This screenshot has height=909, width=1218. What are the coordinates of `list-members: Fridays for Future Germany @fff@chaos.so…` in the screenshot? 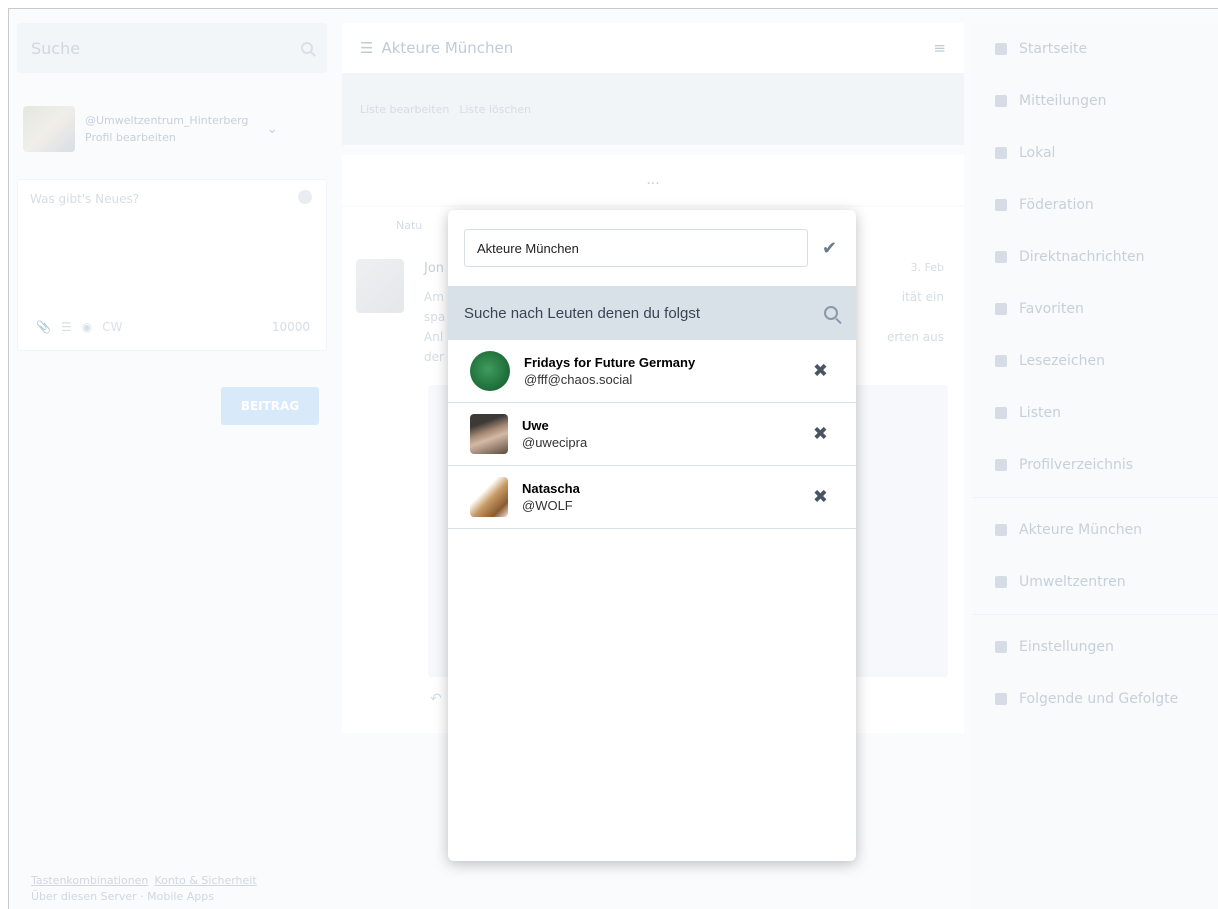 It's located at (652, 434).